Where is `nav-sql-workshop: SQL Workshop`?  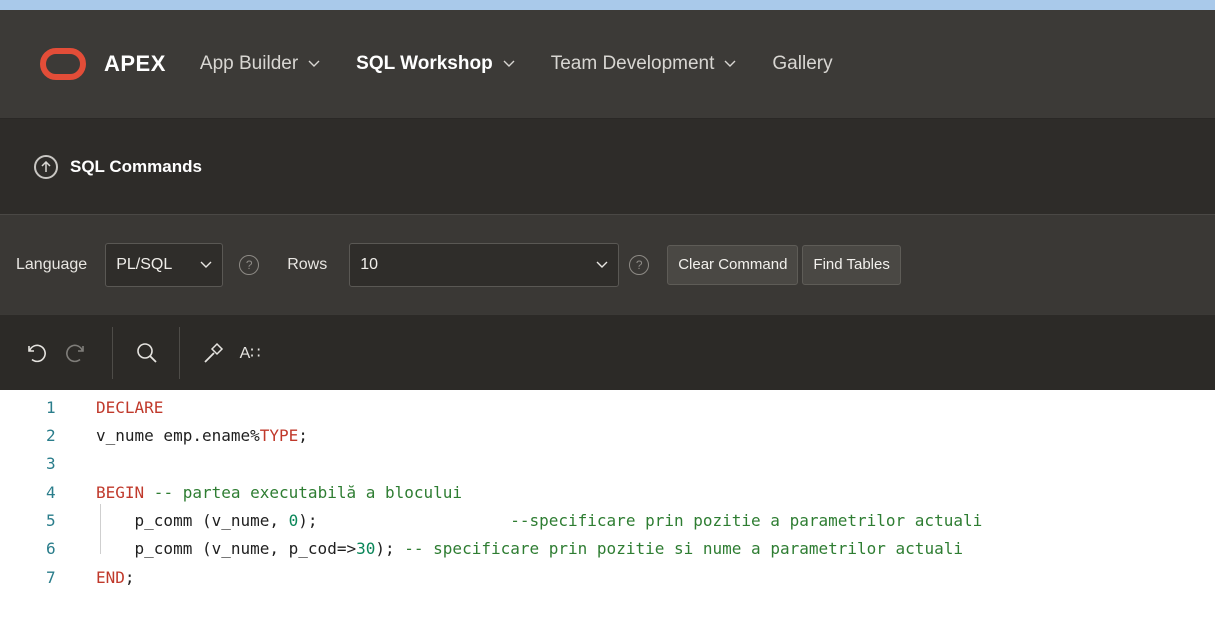
nav-sql-workshop: SQL Workshop is located at coordinates (435, 64).